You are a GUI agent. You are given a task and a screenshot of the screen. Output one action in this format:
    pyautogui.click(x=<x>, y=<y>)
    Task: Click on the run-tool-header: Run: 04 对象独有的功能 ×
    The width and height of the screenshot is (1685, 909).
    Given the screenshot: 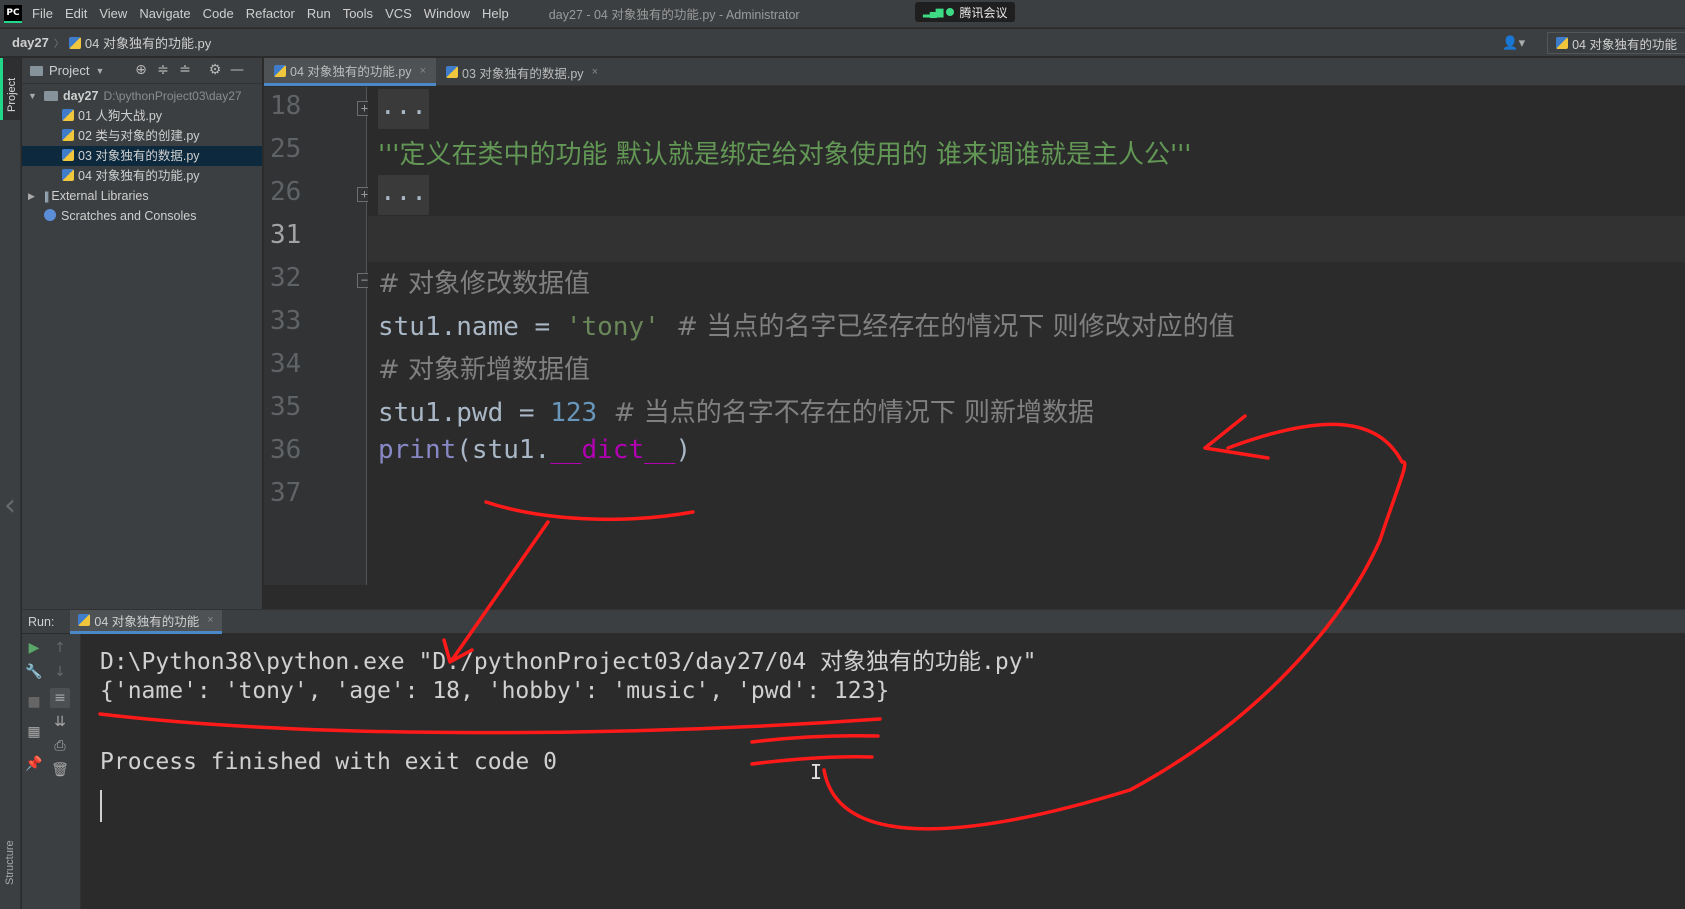 What is the action you would take?
    pyautogui.click(x=853, y=621)
    